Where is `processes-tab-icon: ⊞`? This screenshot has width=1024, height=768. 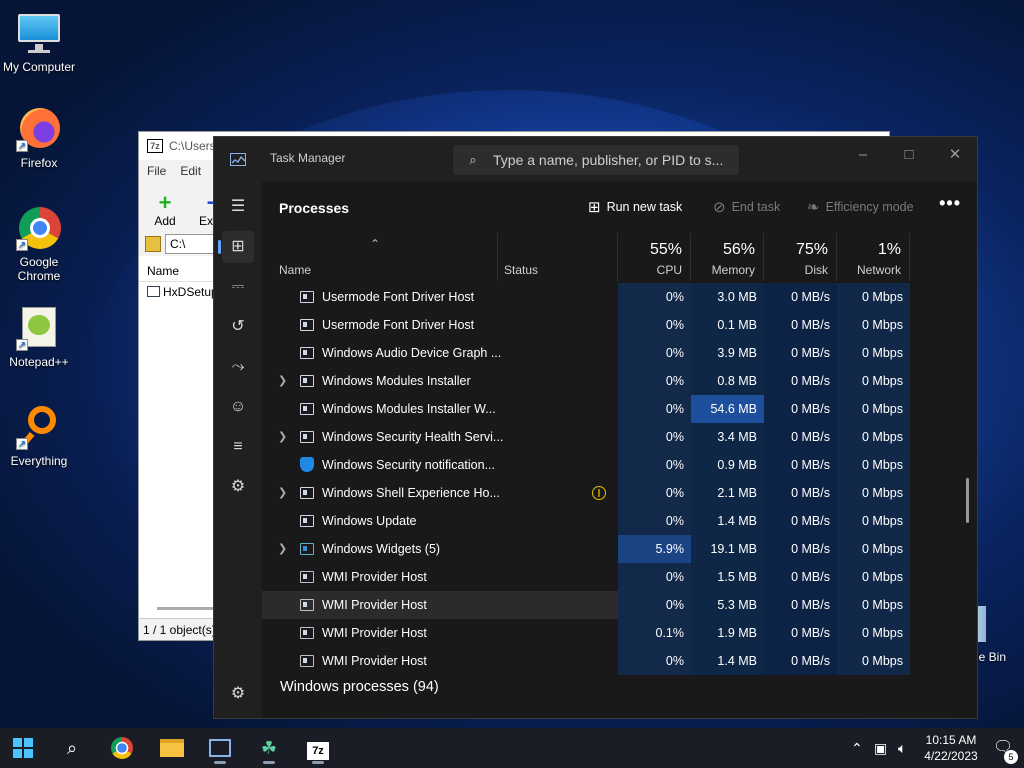 processes-tab-icon: ⊞ is located at coordinates (236, 247).